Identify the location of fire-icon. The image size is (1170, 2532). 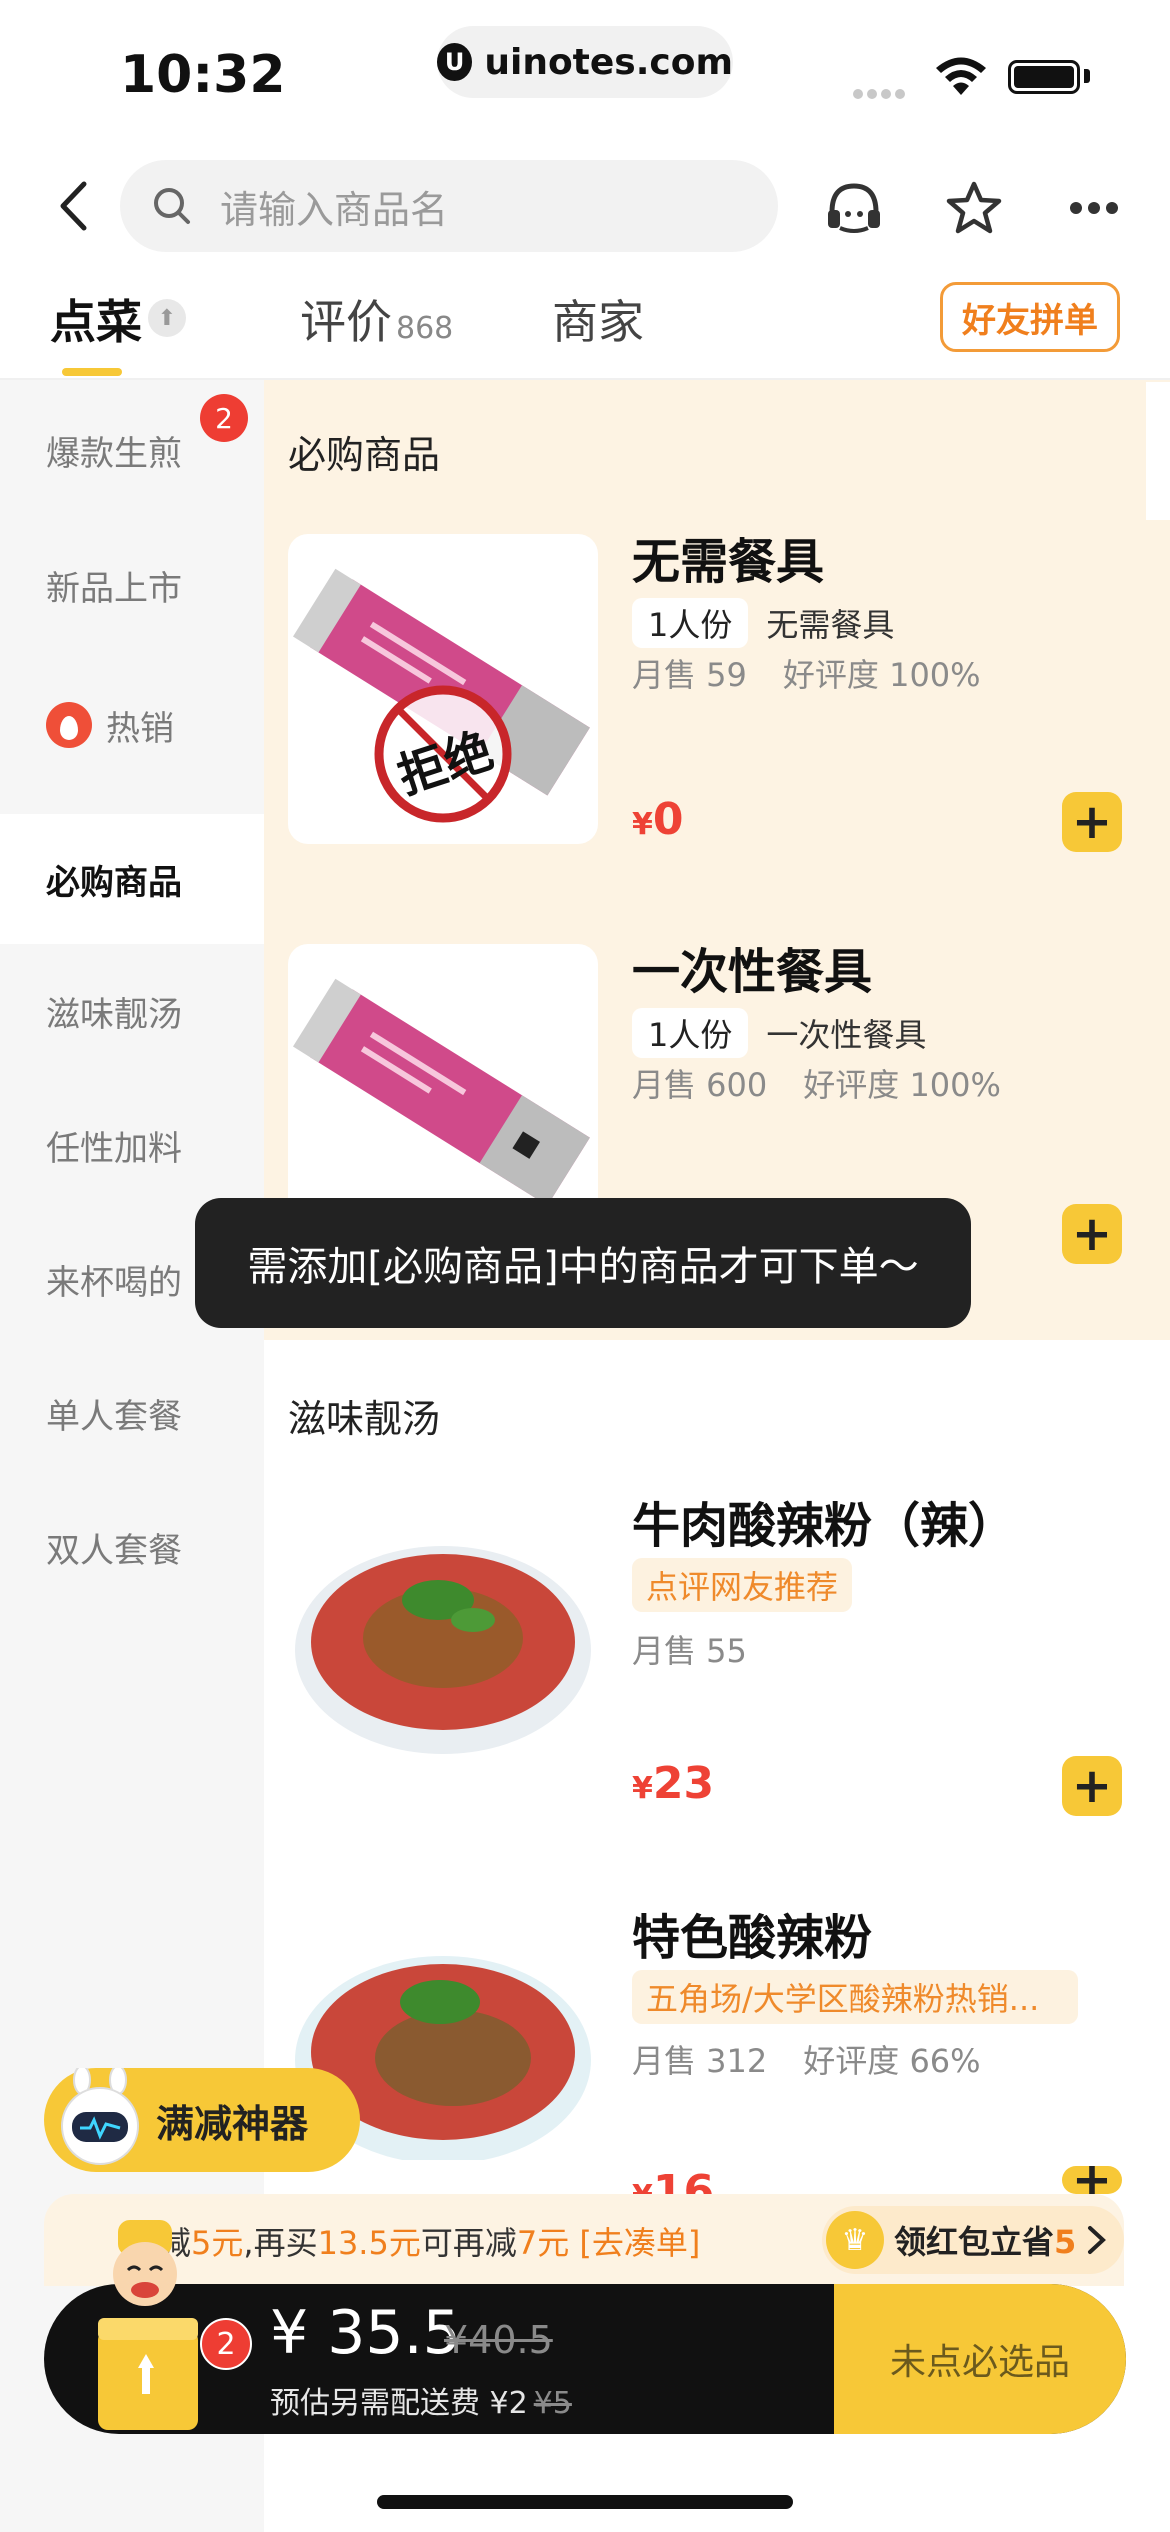
(69, 725).